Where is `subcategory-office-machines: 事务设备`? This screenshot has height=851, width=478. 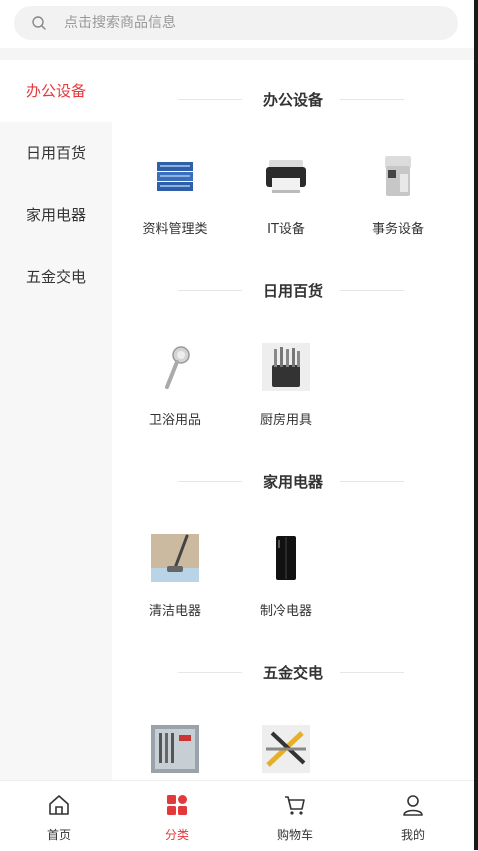
subcategory-office-machines: 事务设备 is located at coordinates (398, 194).